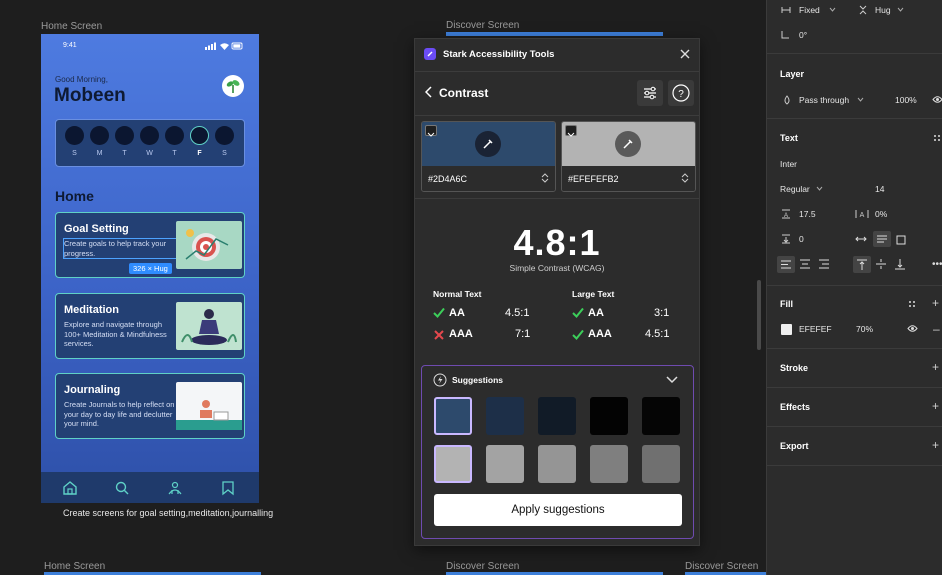 This screenshot has height=575, width=942. What do you see at coordinates (233, 86) in the screenshot?
I see `avatar` at bounding box center [233, 86].